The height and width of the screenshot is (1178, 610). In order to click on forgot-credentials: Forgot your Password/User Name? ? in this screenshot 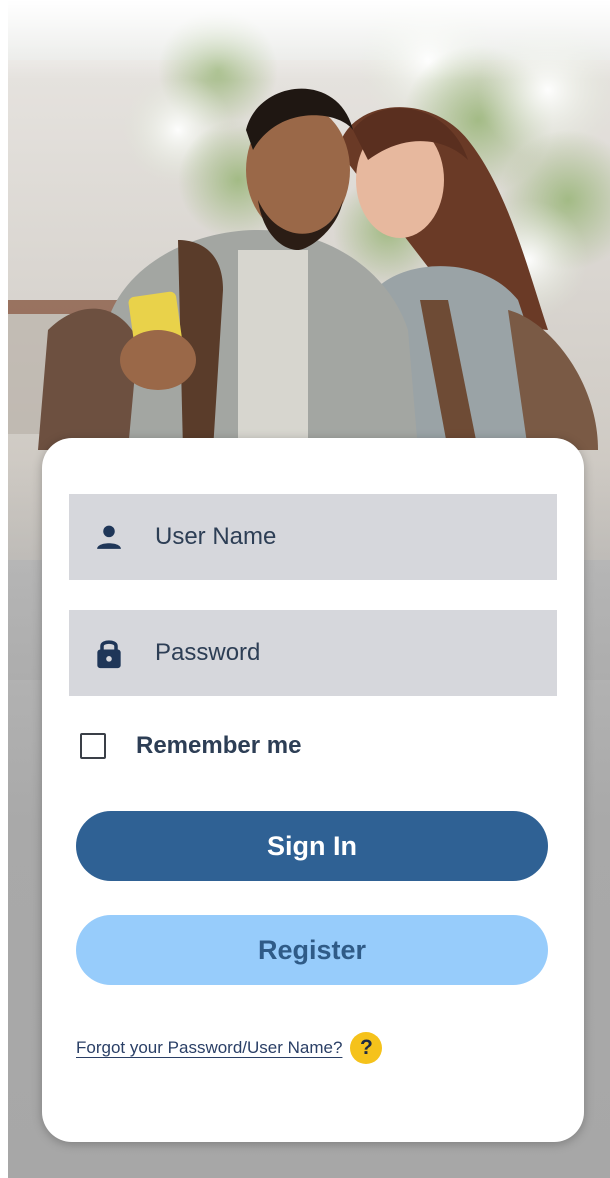, I will do `click(229, 1048)`.